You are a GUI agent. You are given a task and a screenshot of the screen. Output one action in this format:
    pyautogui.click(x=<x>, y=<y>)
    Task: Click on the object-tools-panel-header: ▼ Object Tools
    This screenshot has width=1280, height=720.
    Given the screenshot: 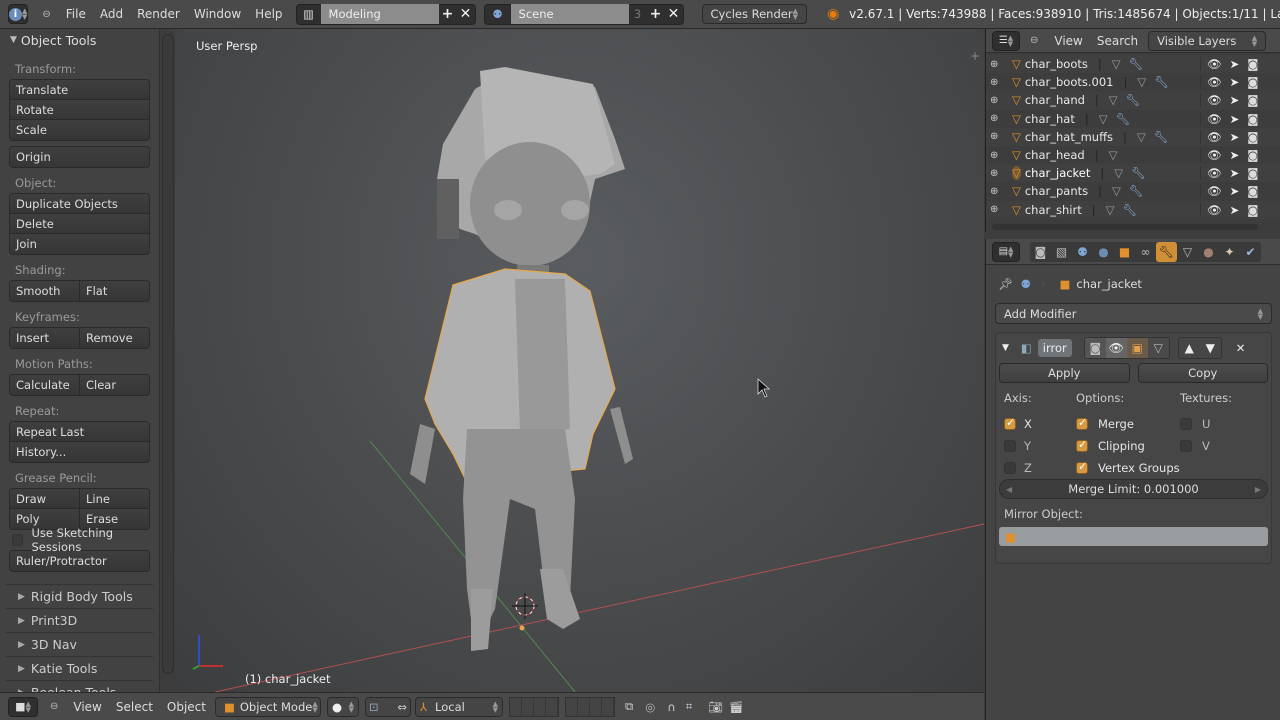 What is the action you would take?
    pyautogui.click(x=79, y=40)
    